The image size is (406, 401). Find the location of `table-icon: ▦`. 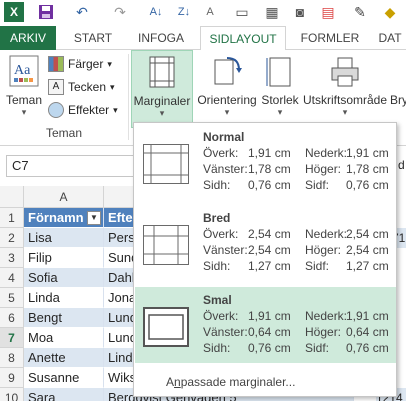

table-icon: ▦ is located at coordinates (272, 12).